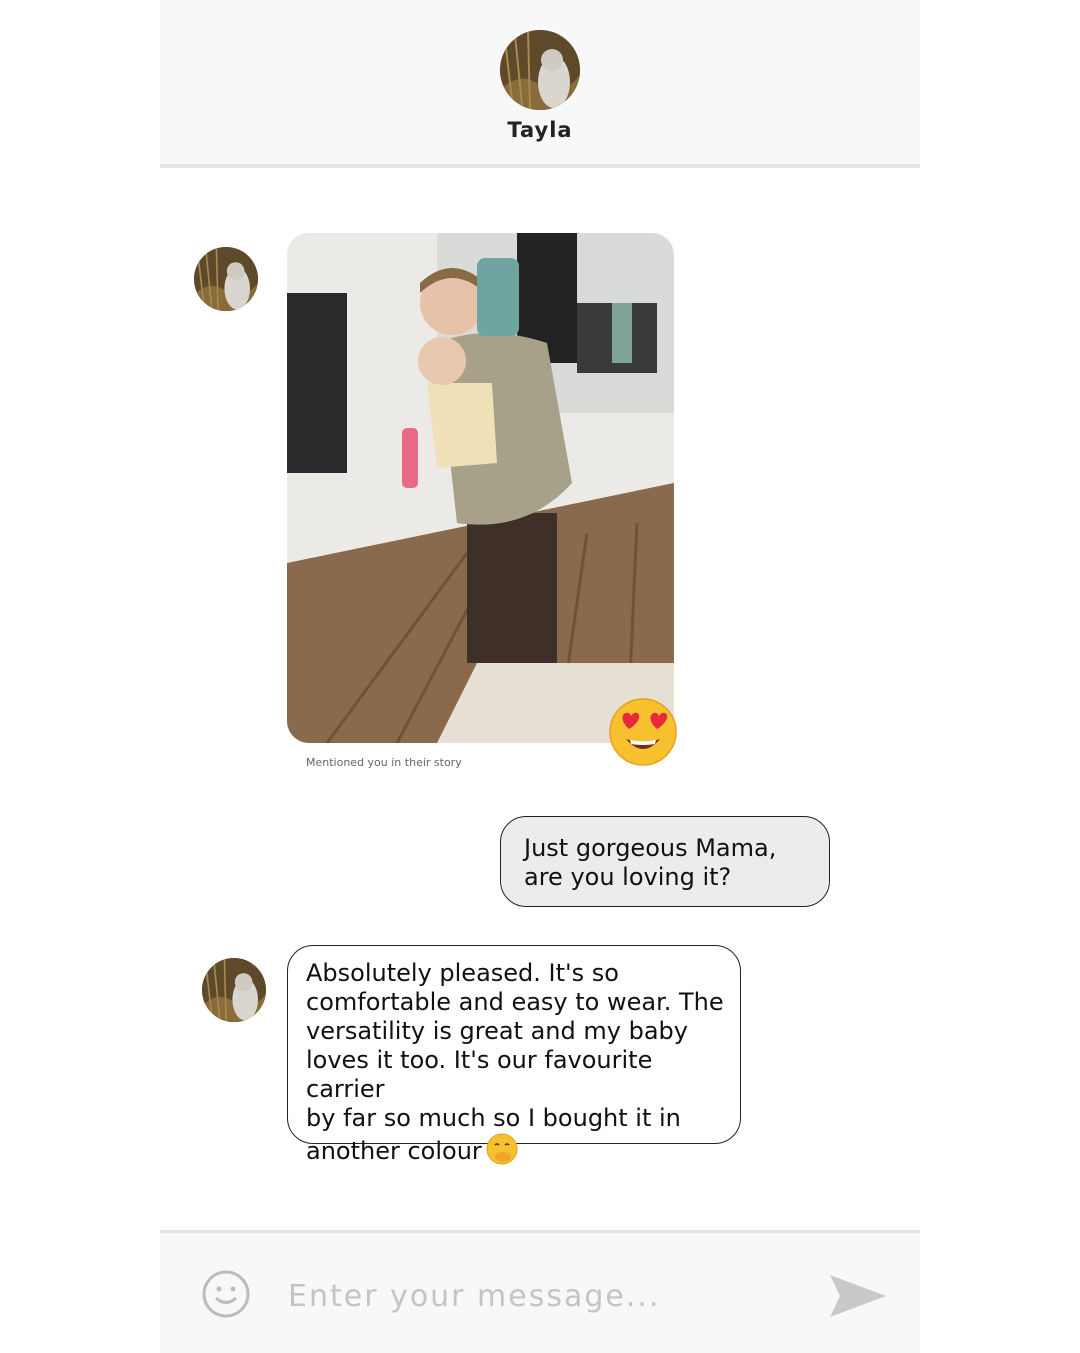  Describe the element at coordinates (650, 862) in the screenshot. I see `message-text: Just gorgeous Mama, are you loving it?` at that location.